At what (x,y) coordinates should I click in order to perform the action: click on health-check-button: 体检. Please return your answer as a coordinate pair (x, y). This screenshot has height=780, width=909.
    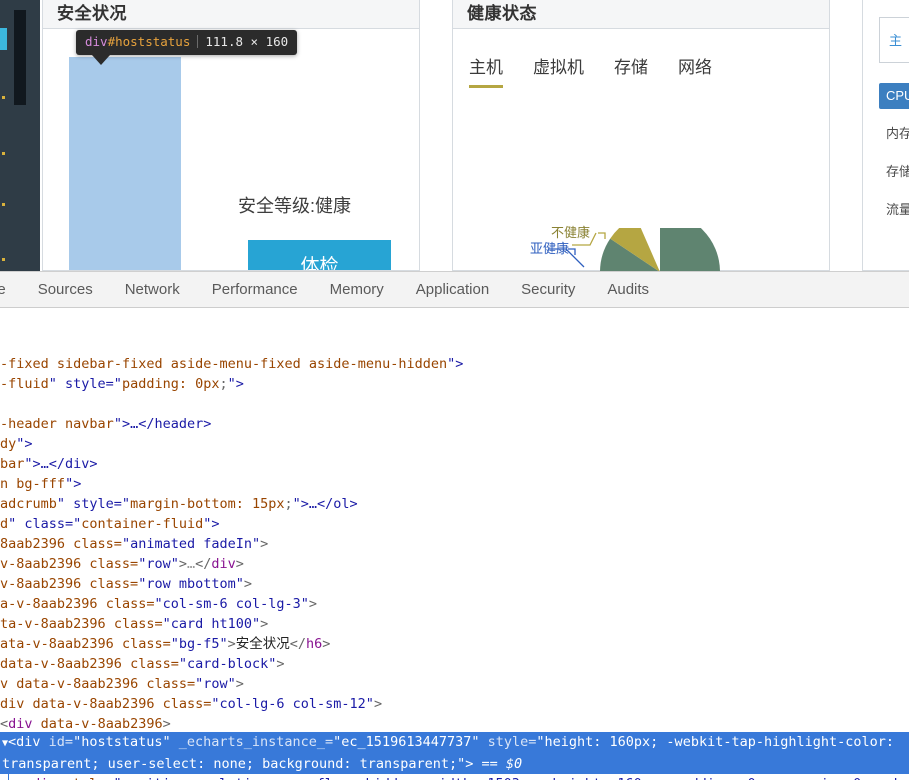
    Looking at the image, I should click on (319, 255).